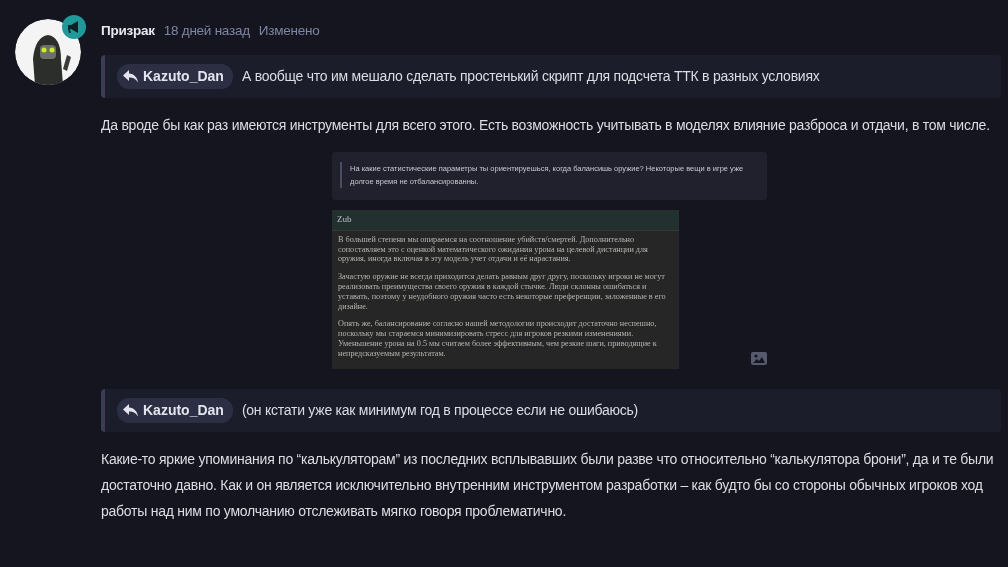 Image resolution: width=1008 pixels, height=567 pixels. I want to click on post-paragraph: Да вроде бы как раз имеются инструменты для всего этого. Есть возможность учитывать в моделях влияние разброса и отдачи, в том числе., so click(546, 126).